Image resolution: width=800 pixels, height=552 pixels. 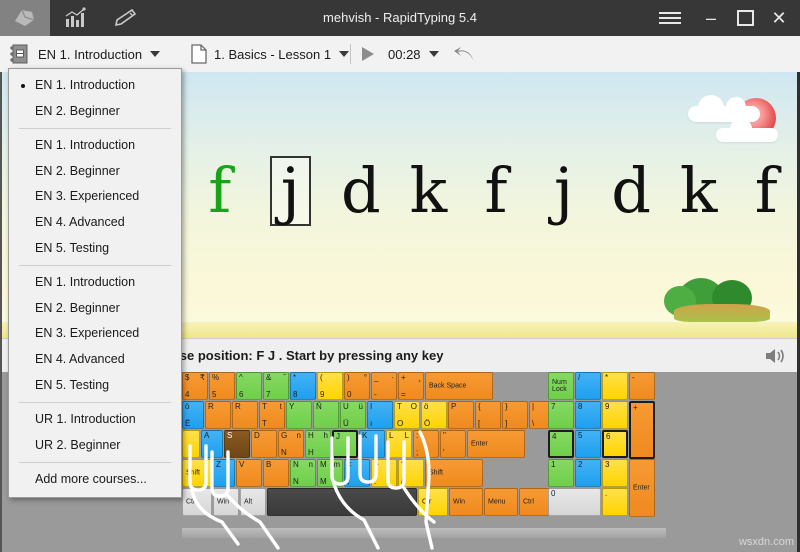 I want to click on keyboard-key: 2, so click(x=588, y=473).